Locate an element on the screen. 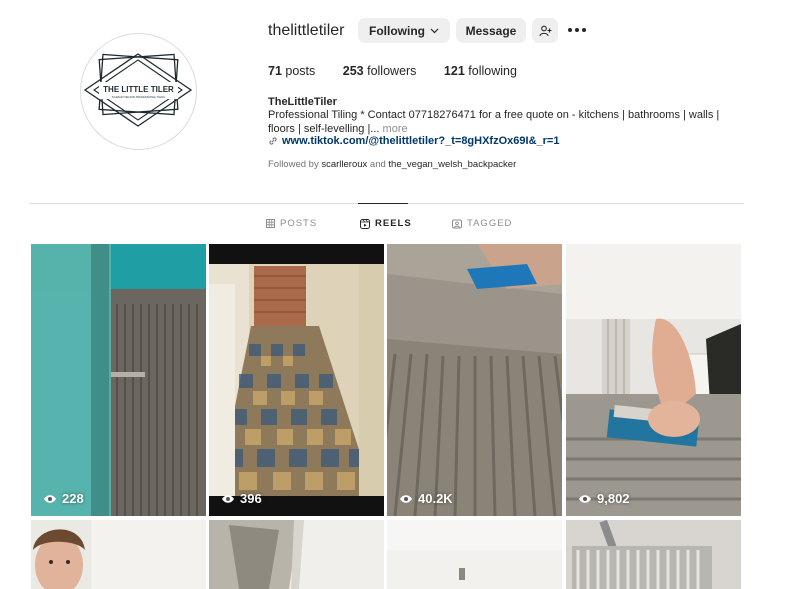 The height and width of the screenshot is (589, 800). logo-main-text: THE LITTLE TILER is located at coordinates (138, 89).